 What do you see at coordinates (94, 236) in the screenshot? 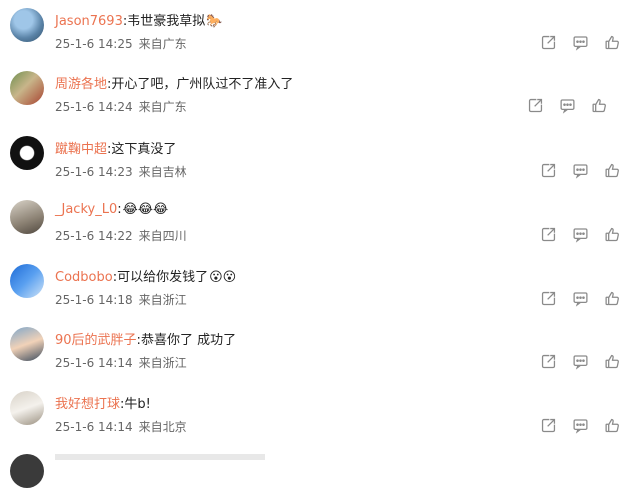
I see `timestamp: 25-1-6 14:22` at bounding box center [94, 236].